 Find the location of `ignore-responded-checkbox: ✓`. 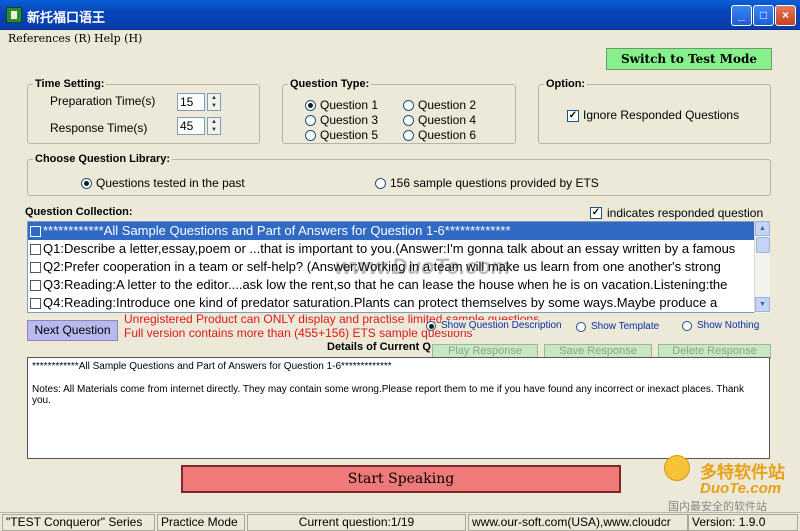

ignore-responded-checkbox: ✓ is located at coordinates (573, 116).